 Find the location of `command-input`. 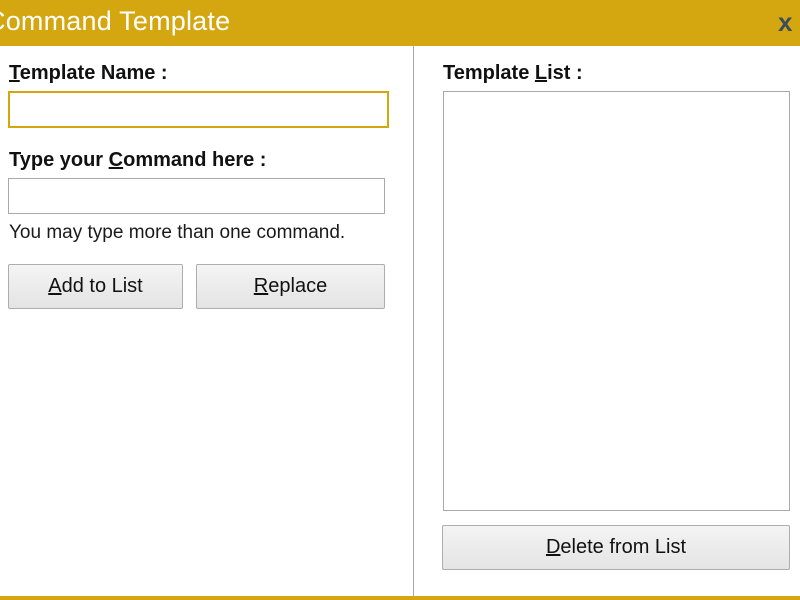

command-input is located at coordinates (196, 196).